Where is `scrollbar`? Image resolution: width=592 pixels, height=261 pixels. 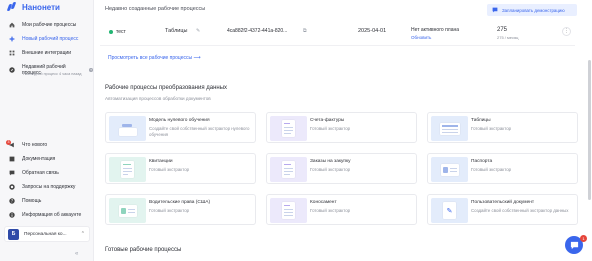 scrollbar is located at coordinates (589, 130).